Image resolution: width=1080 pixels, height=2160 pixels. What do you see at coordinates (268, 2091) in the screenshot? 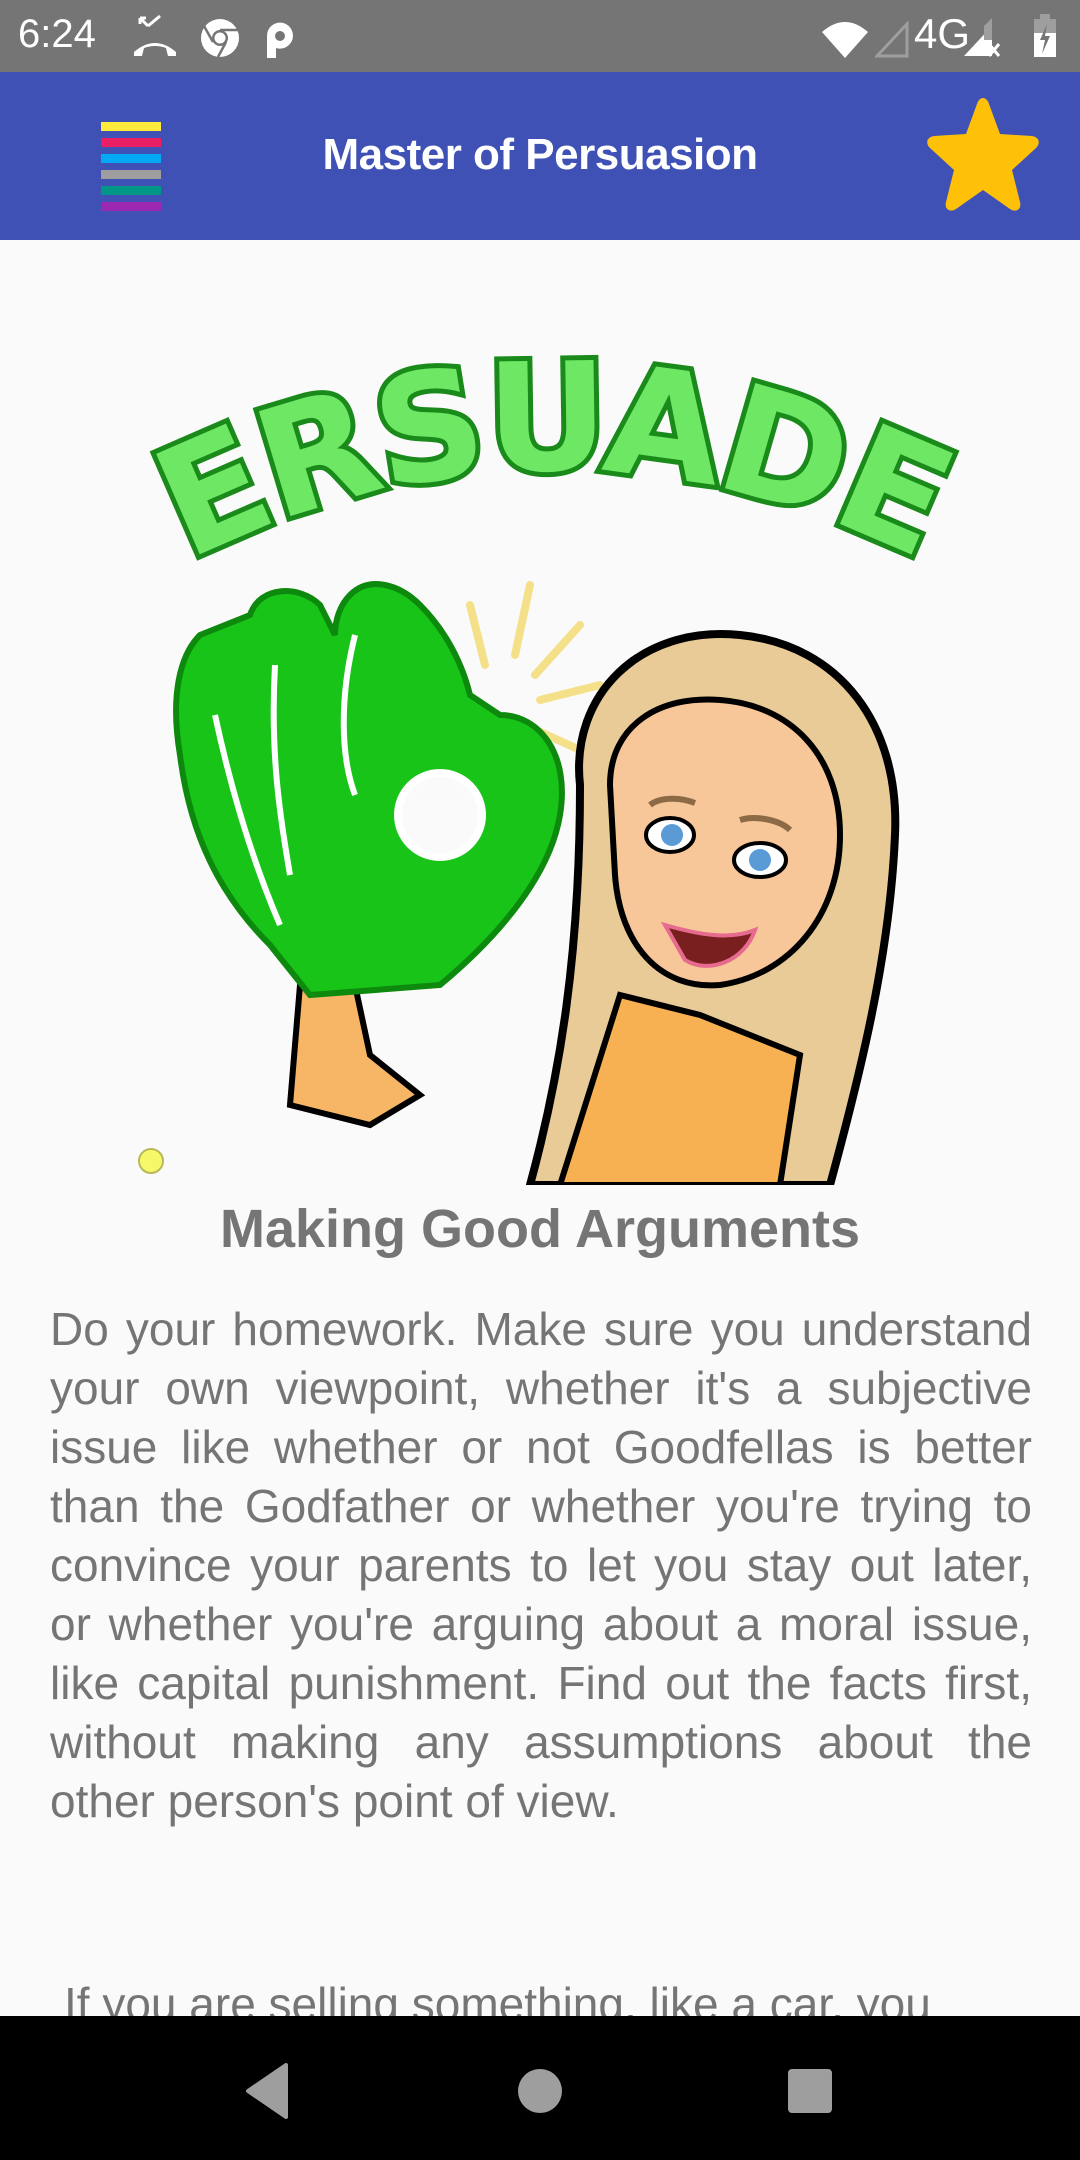
I see `back-icon` at bounding box center [268, 2091].